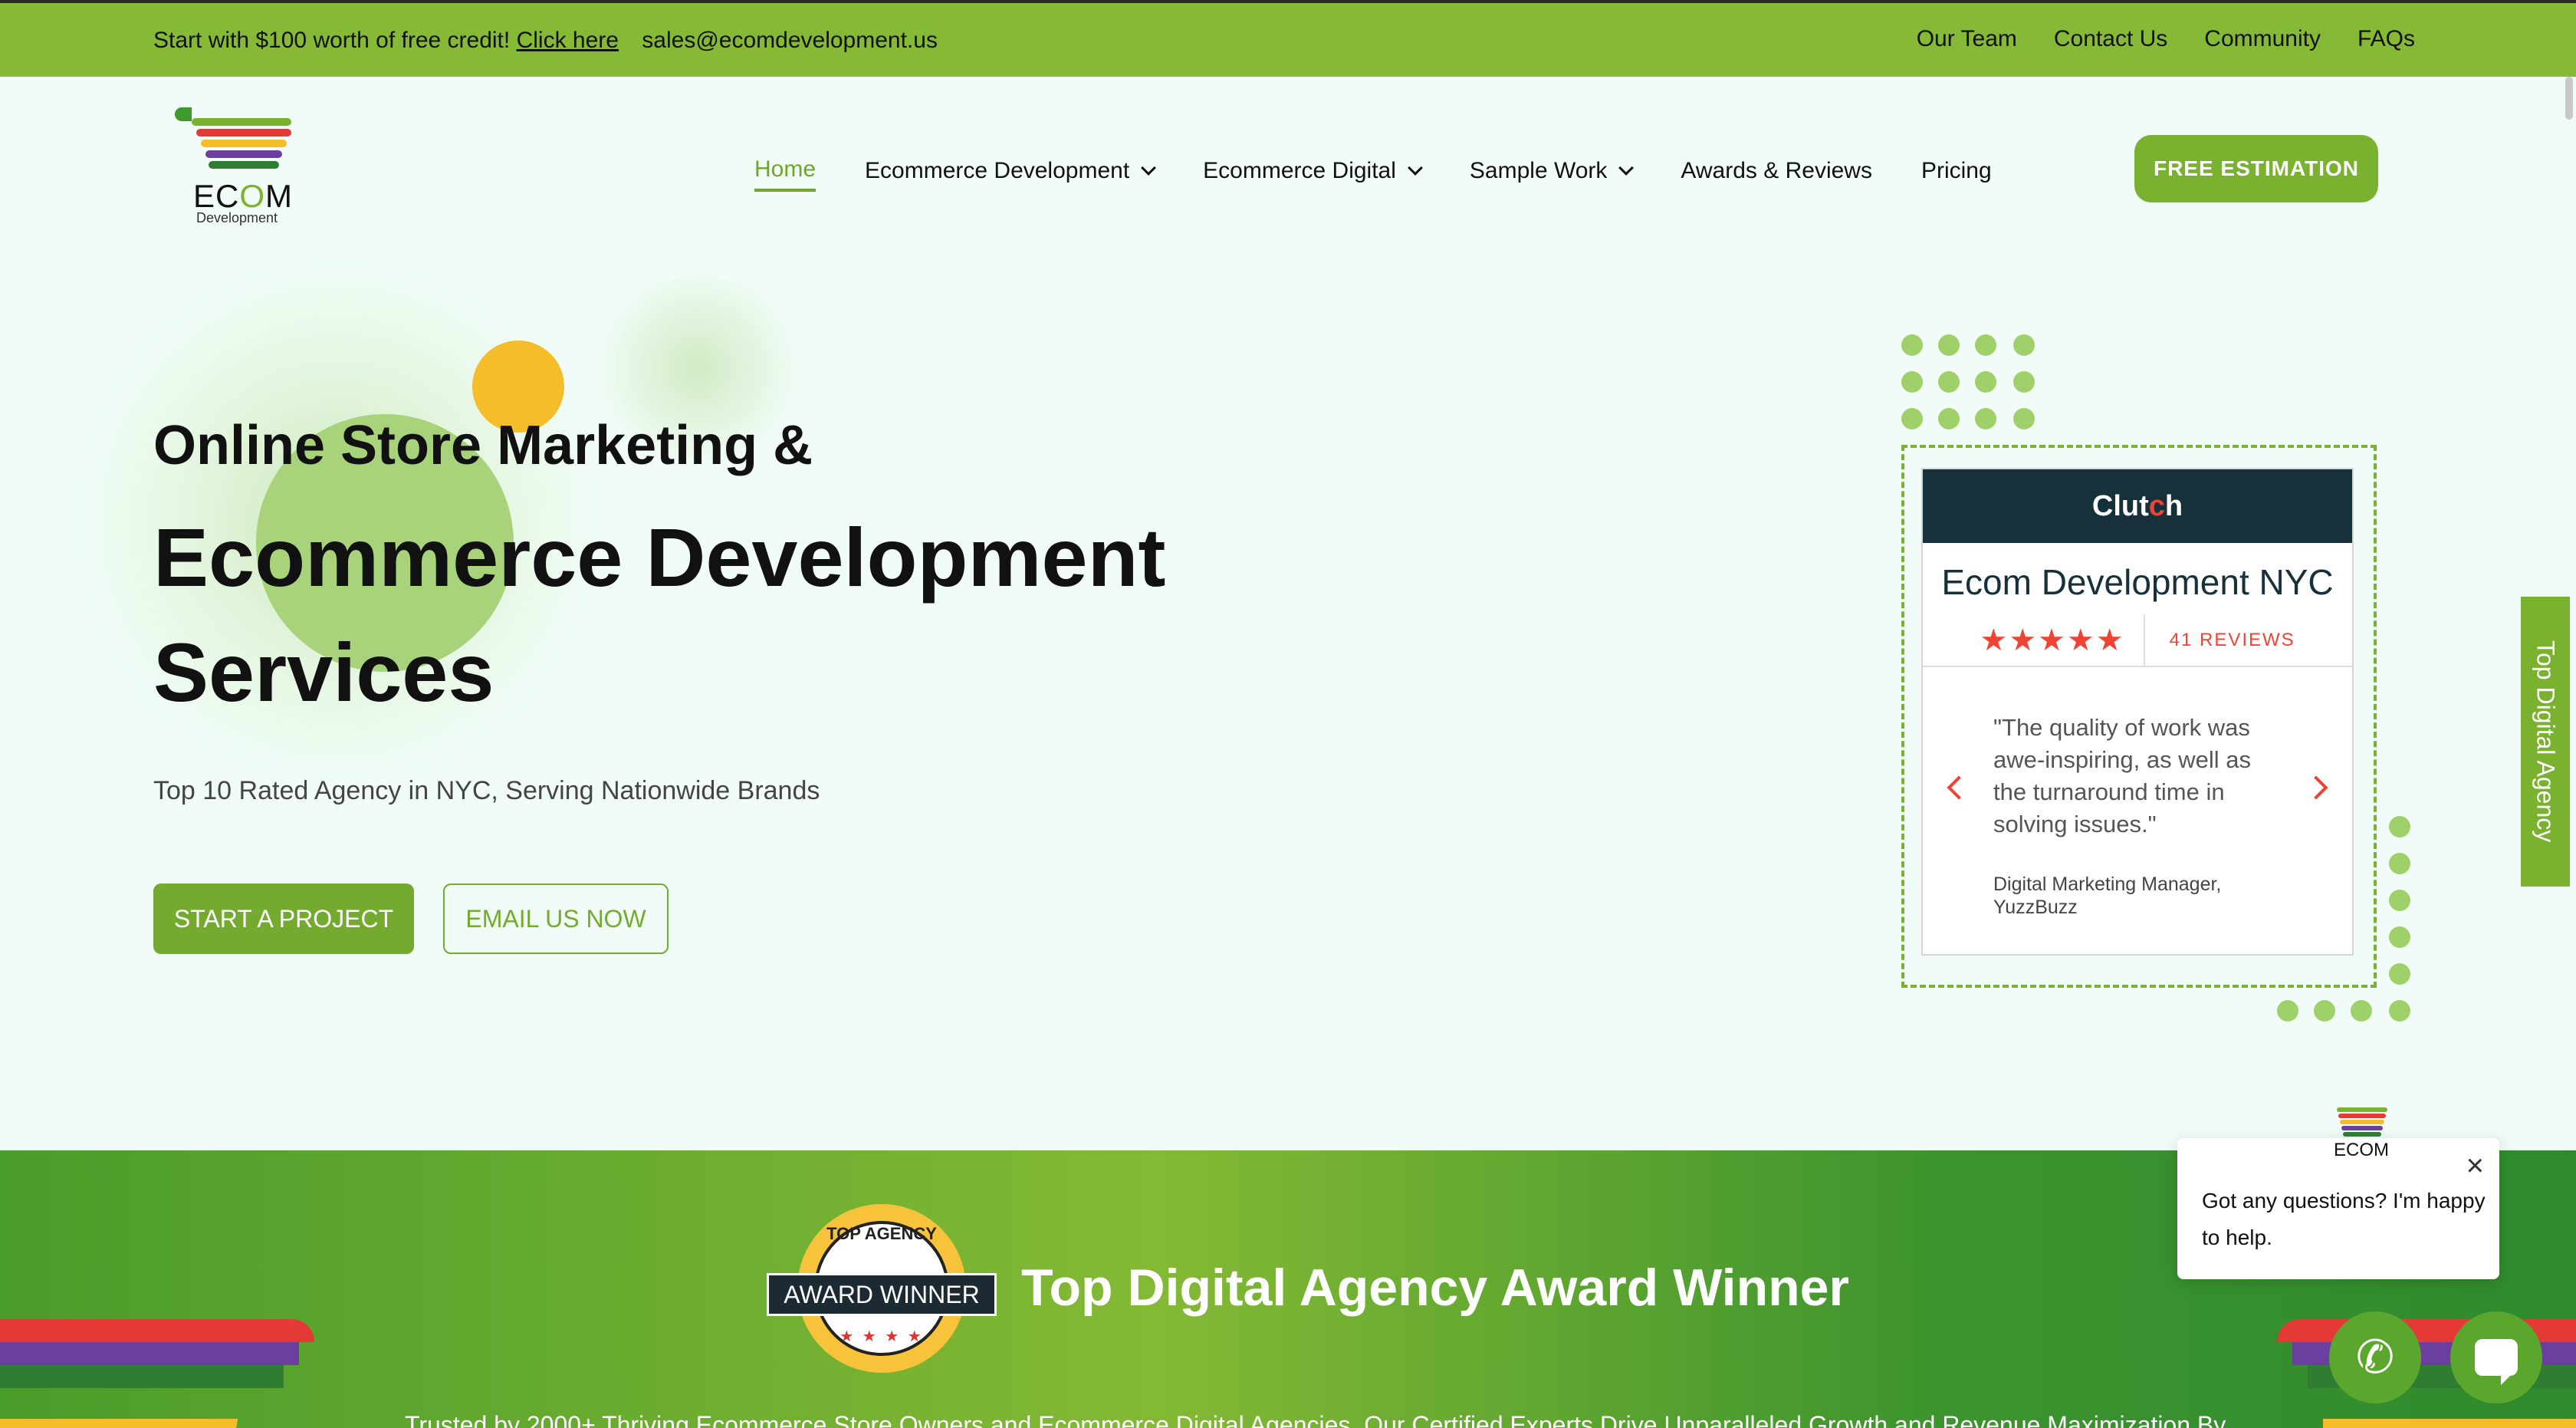 Image resolution: width=2576 pixels, height=1428 pixels. Describe the element at coordinates (2256, 168) in the screenshot. I see `free-estimation-button: FREE ESTIMATION` at that location.